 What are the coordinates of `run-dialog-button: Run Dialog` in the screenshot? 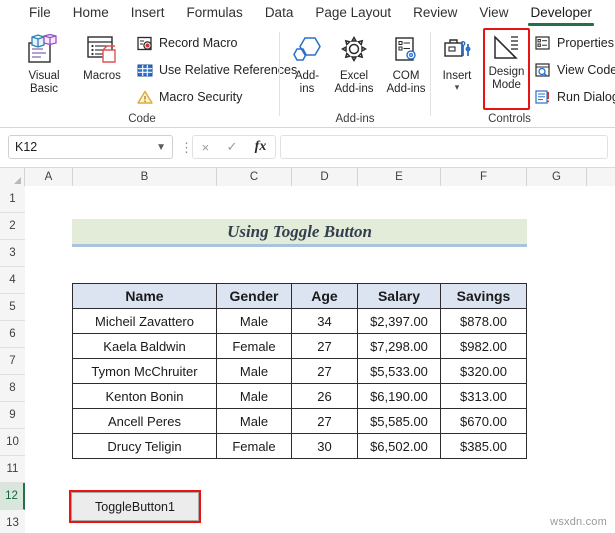 It's located at (574, 97).